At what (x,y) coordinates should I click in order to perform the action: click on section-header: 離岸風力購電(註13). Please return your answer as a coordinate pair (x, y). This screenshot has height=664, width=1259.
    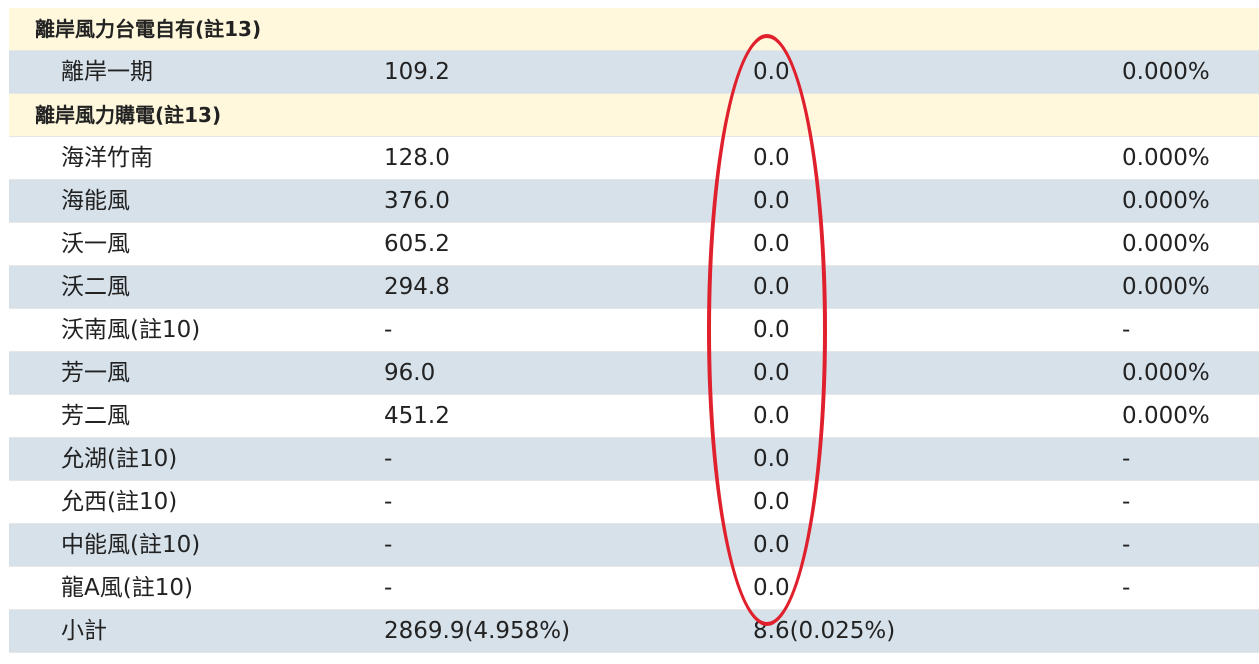
    Looking at the image, I should click on (634, 115).